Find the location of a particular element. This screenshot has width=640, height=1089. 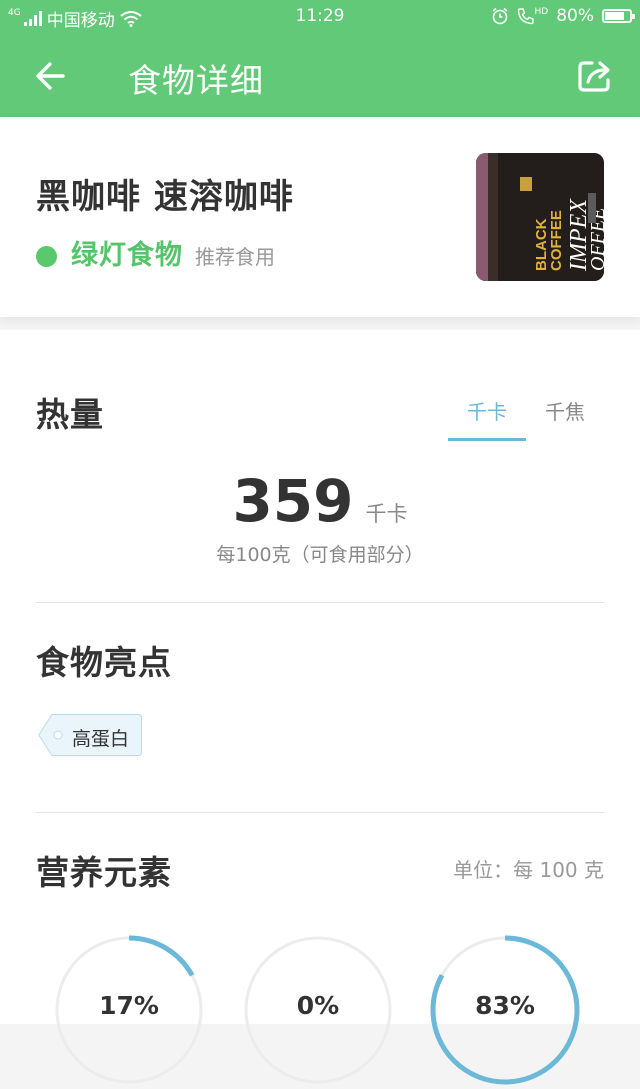

green-light-icon is located at coordinates (46, 256).